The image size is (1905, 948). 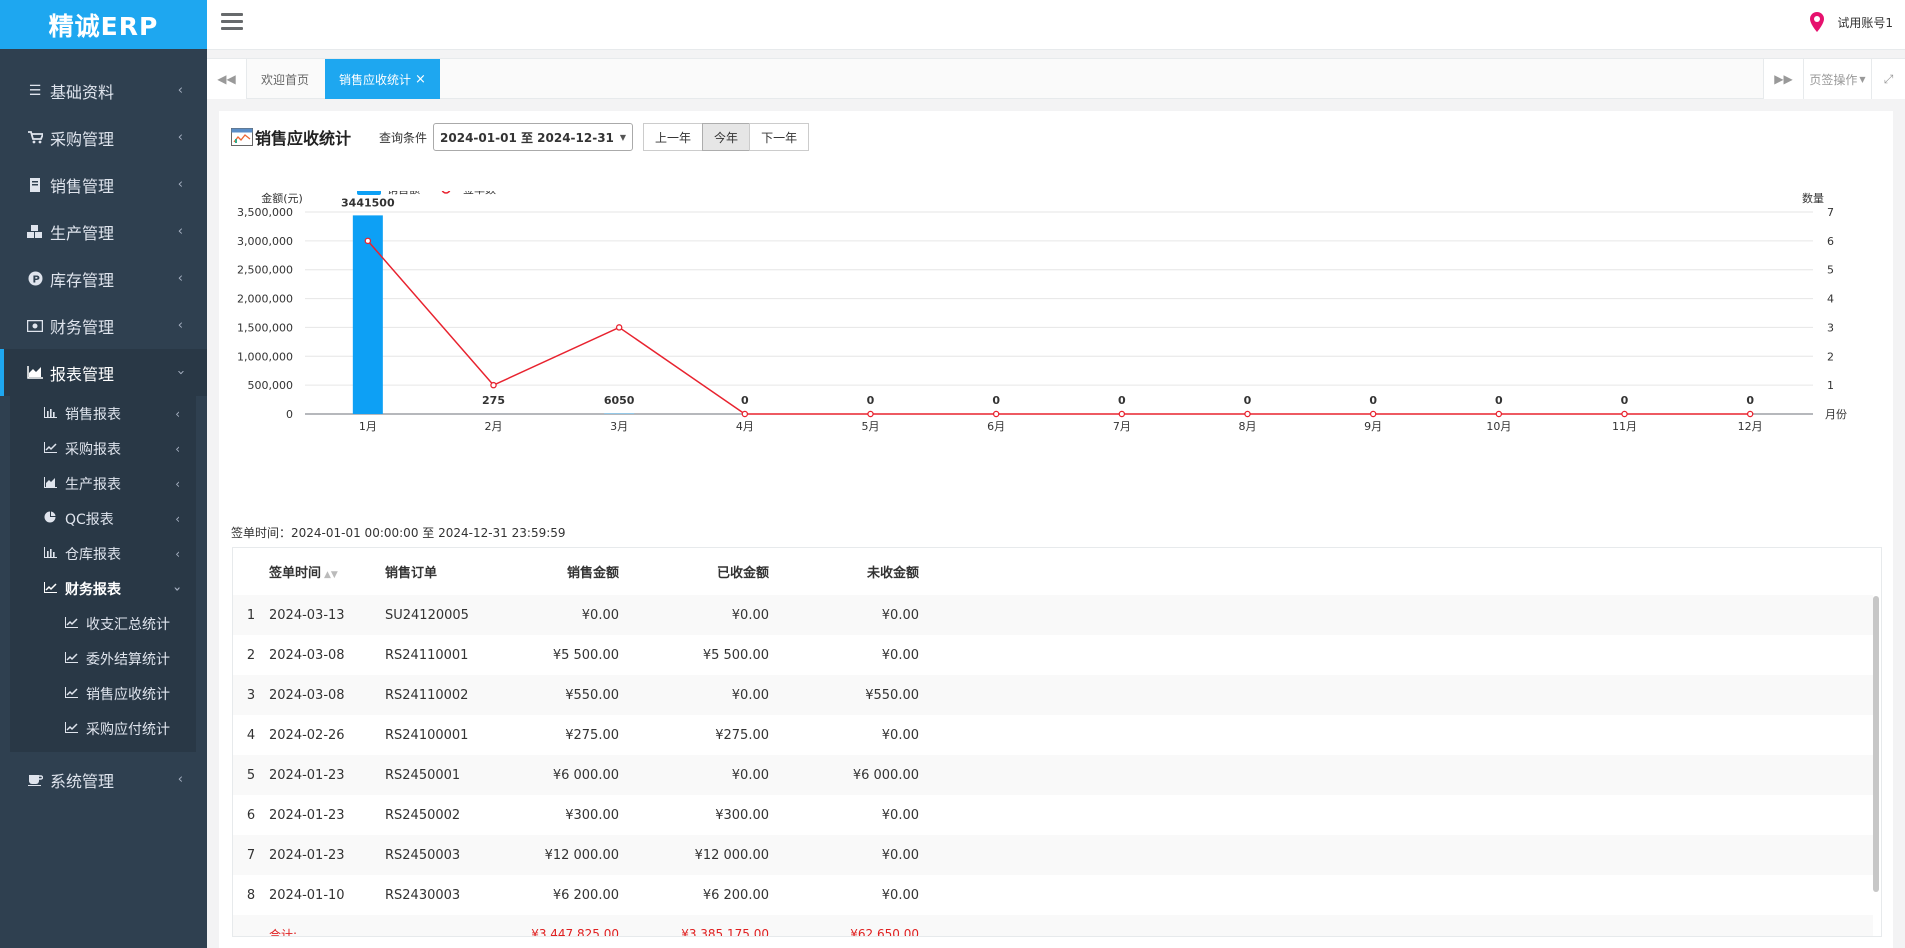 I want to click on sidebar-item-purchase: 采购管理 ‹, so click(x=103, y=137).